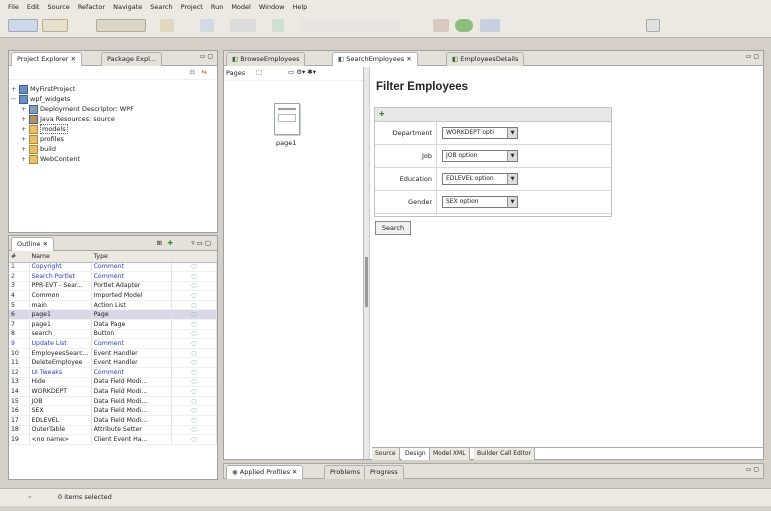 This screenshot has width=771, height=511. Describe the element at coordinates (752, 56) in the screenshot. I see `editor-minimize-icon: ▭ ▢` at that location.